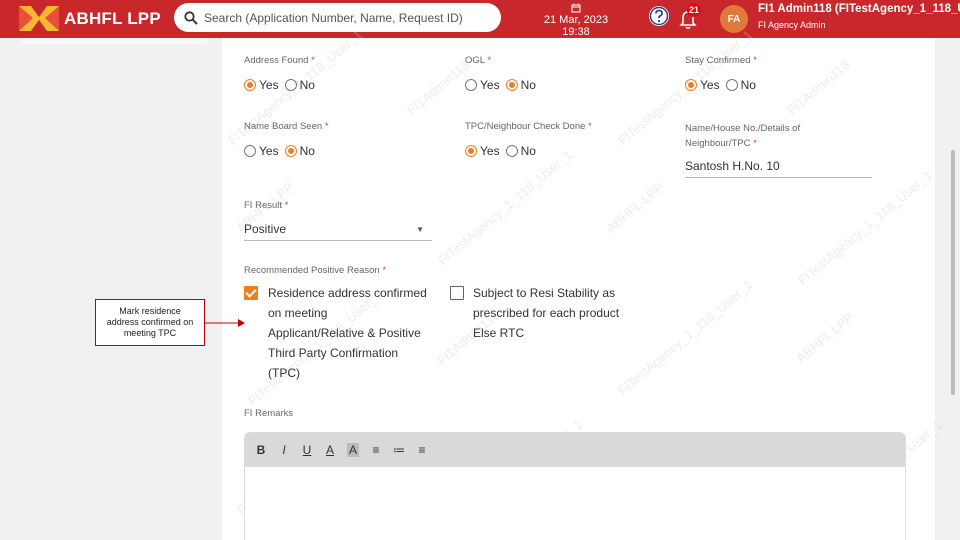 This screenshot has height=540, width=960. Describe the element at coordinates (265, 229) in the screenshot. I see `fi-result-value: Positive` at that location.